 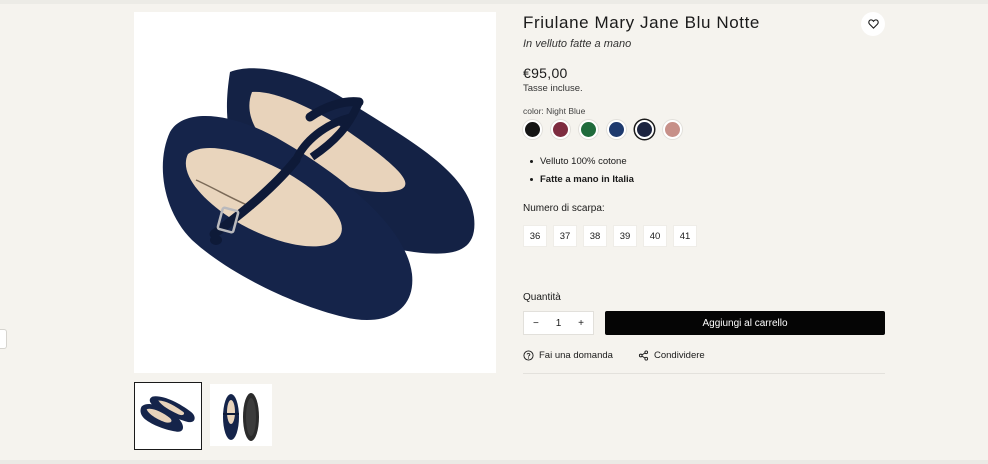 What do you see at coordinates (679, 355) in the screenshot?
I see `share-label: Condividere` at bounding box center [679, 355].